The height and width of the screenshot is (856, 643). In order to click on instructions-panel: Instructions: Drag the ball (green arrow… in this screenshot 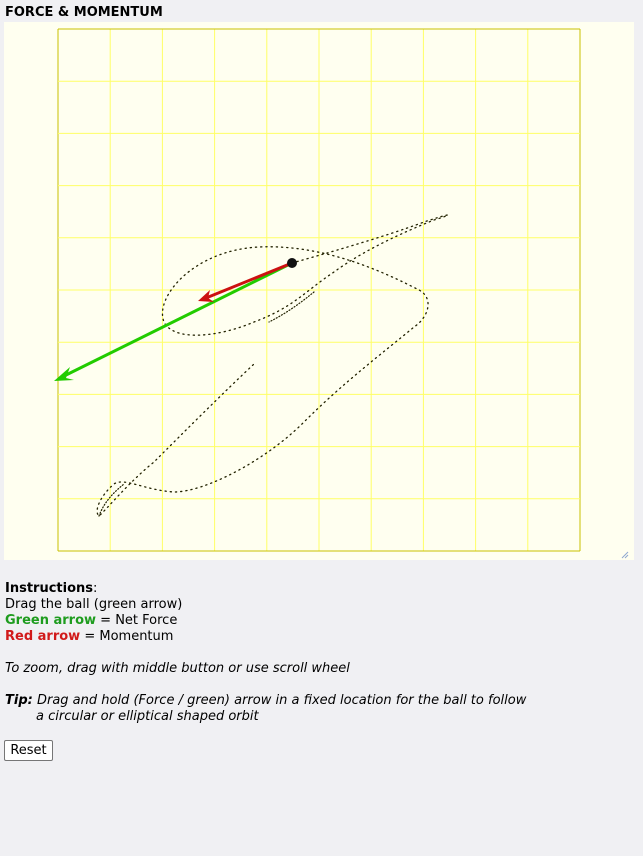, I will do `click(265, 653)`.